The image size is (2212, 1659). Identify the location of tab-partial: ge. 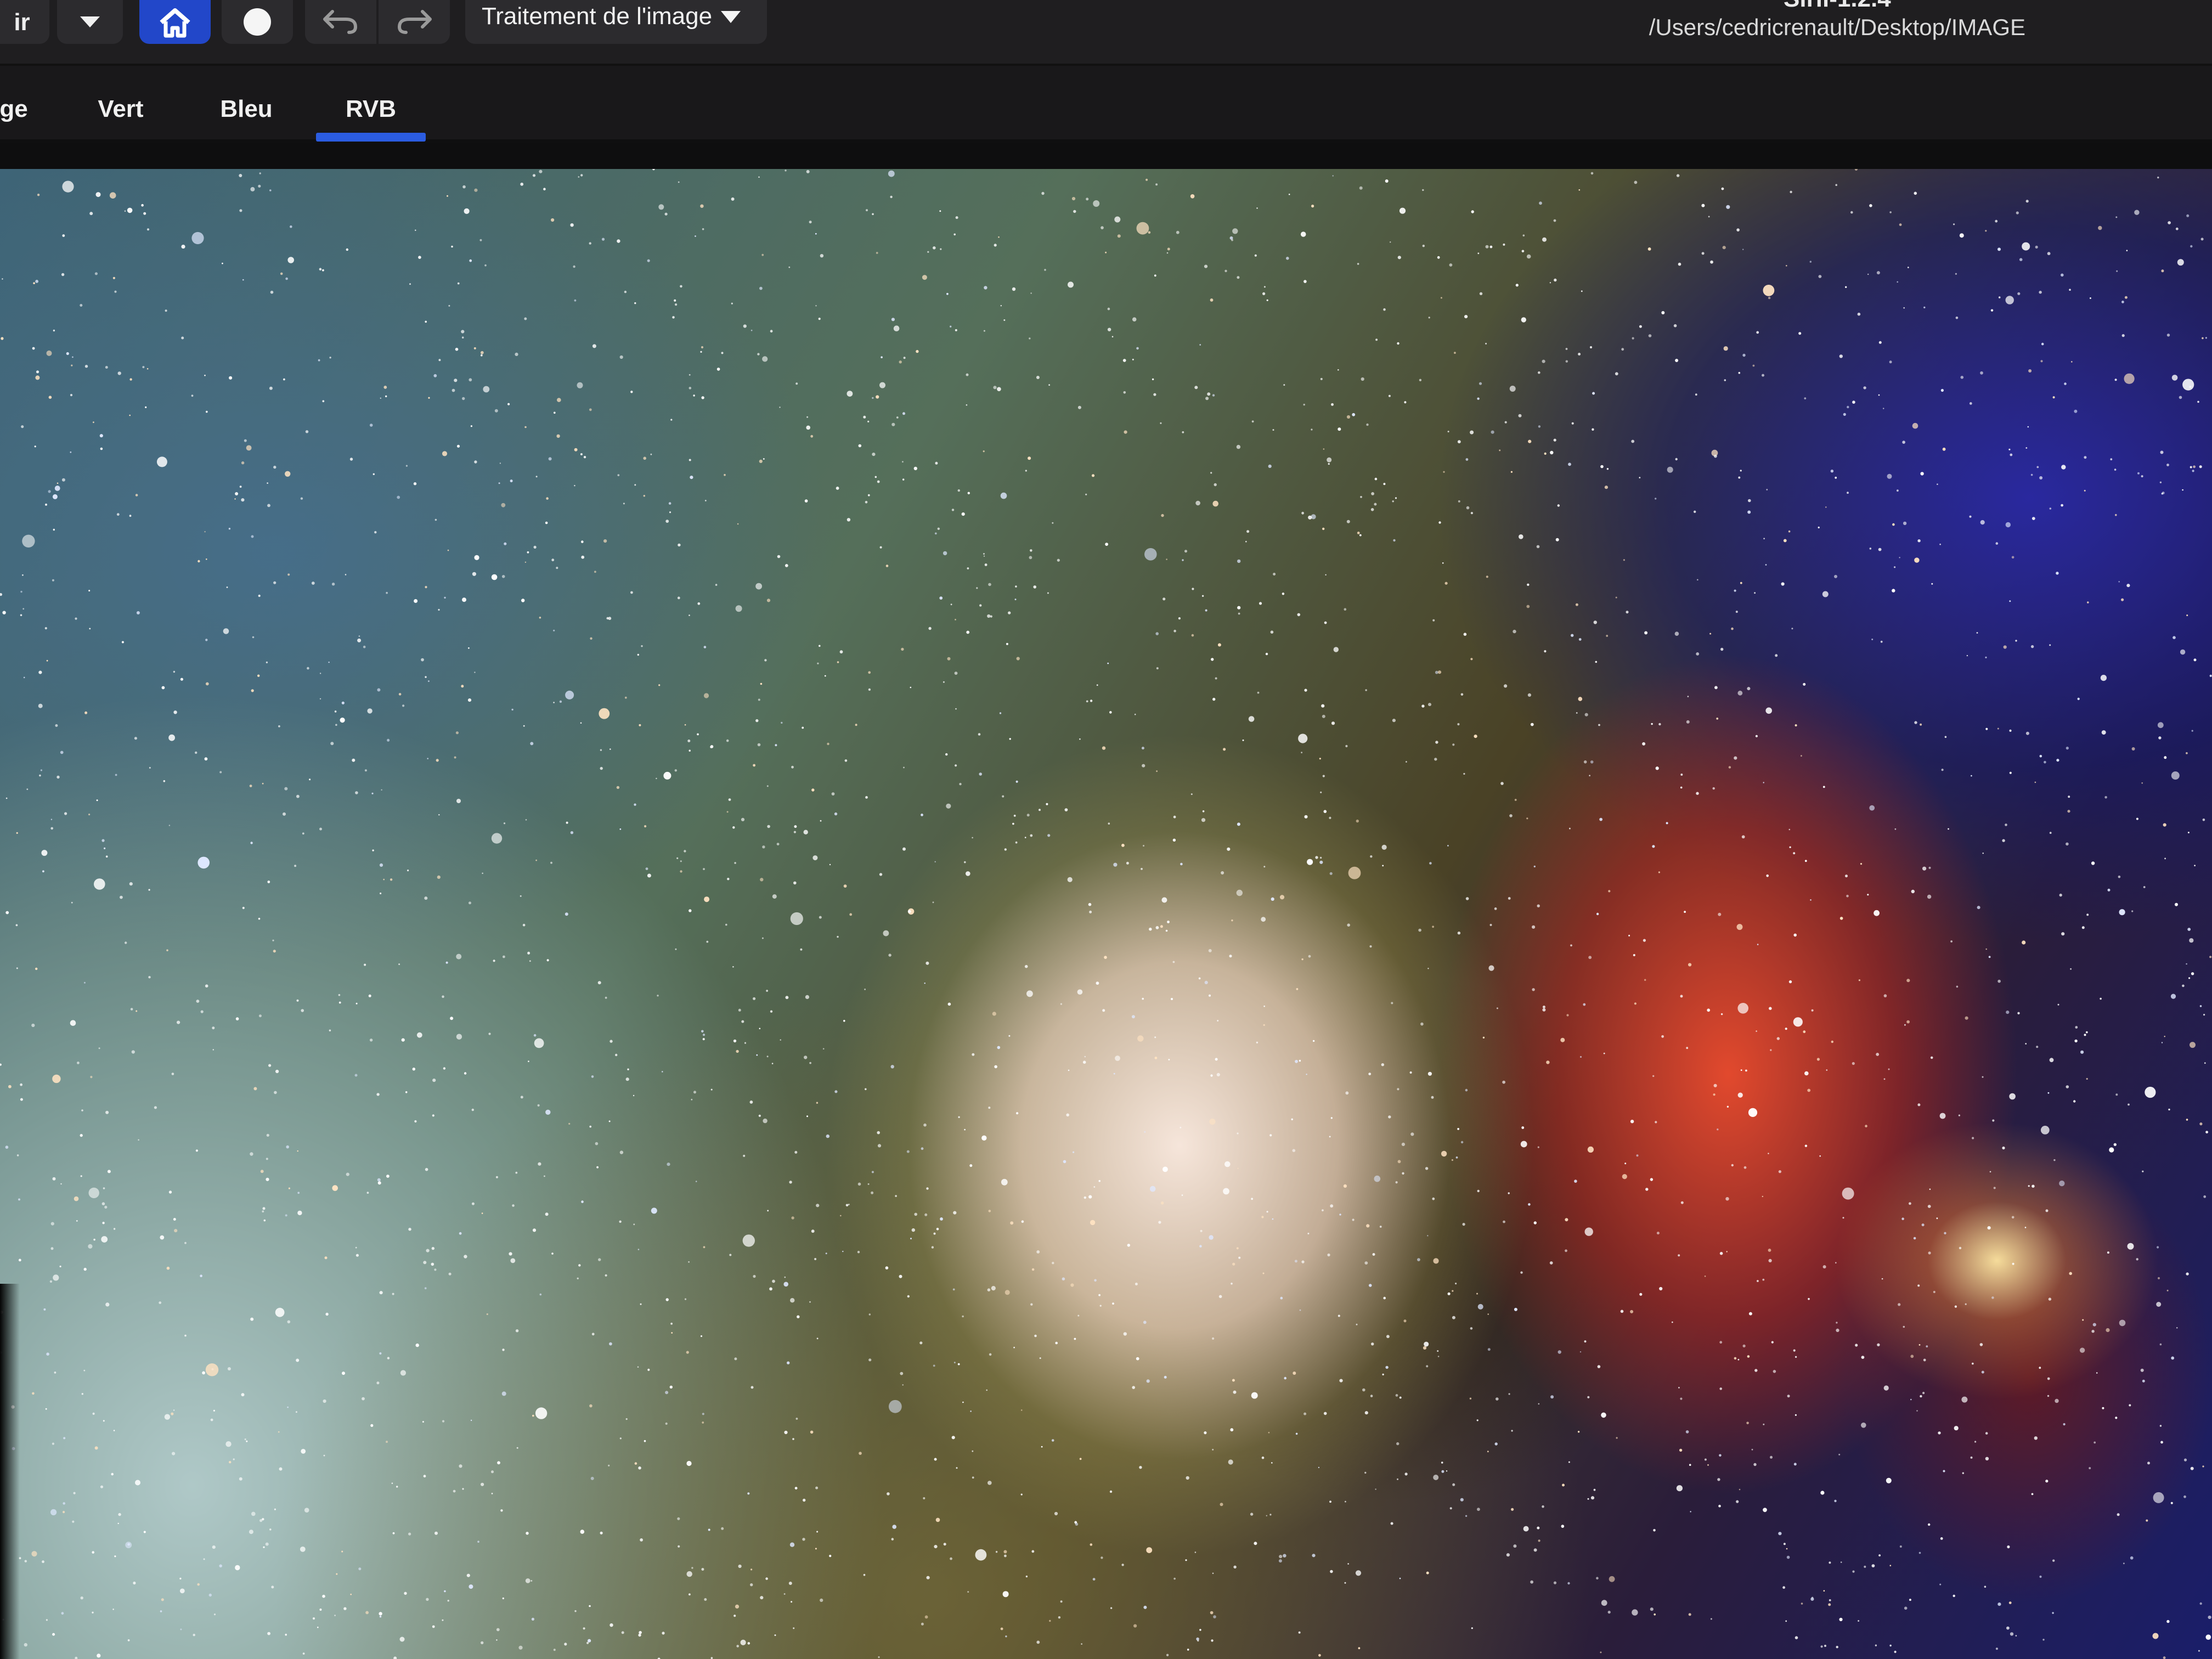
(16, 107).